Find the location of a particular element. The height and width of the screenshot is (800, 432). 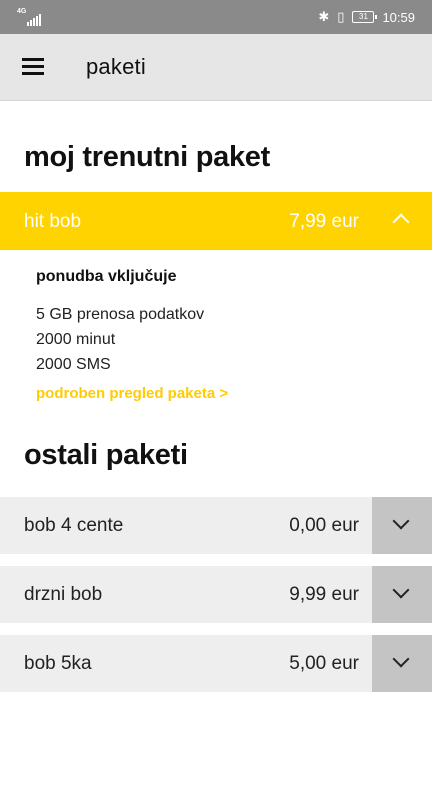

system-status: ✱ ▯ 31 10:59 is located at coordinates (366, 17).